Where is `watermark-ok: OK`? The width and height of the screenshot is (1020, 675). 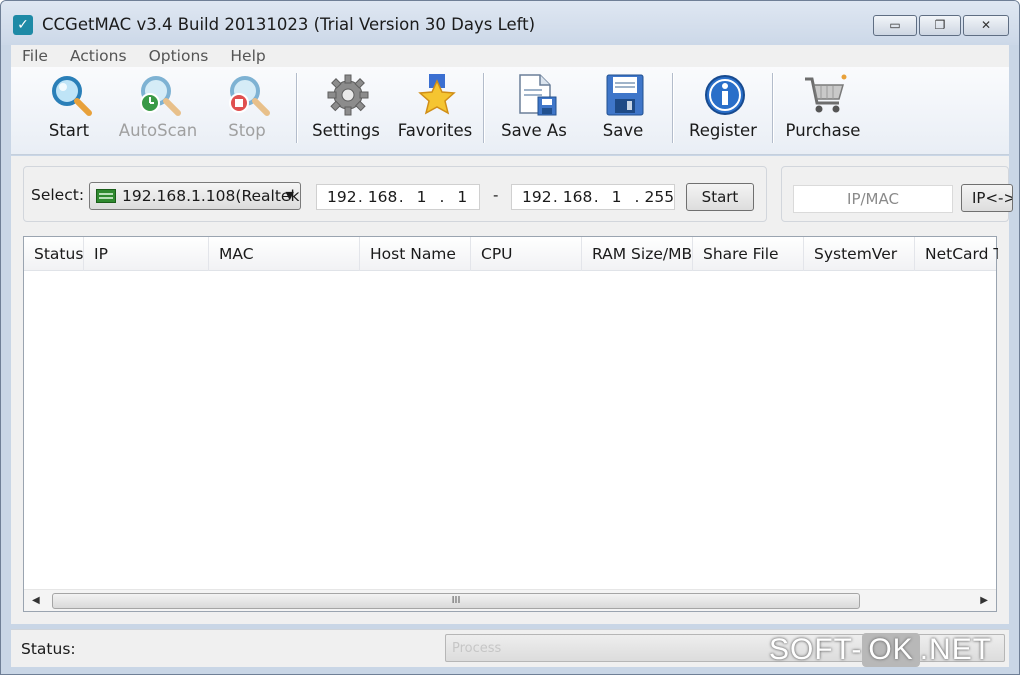
watermark-ok: OK is located at coordinates (891, 650).